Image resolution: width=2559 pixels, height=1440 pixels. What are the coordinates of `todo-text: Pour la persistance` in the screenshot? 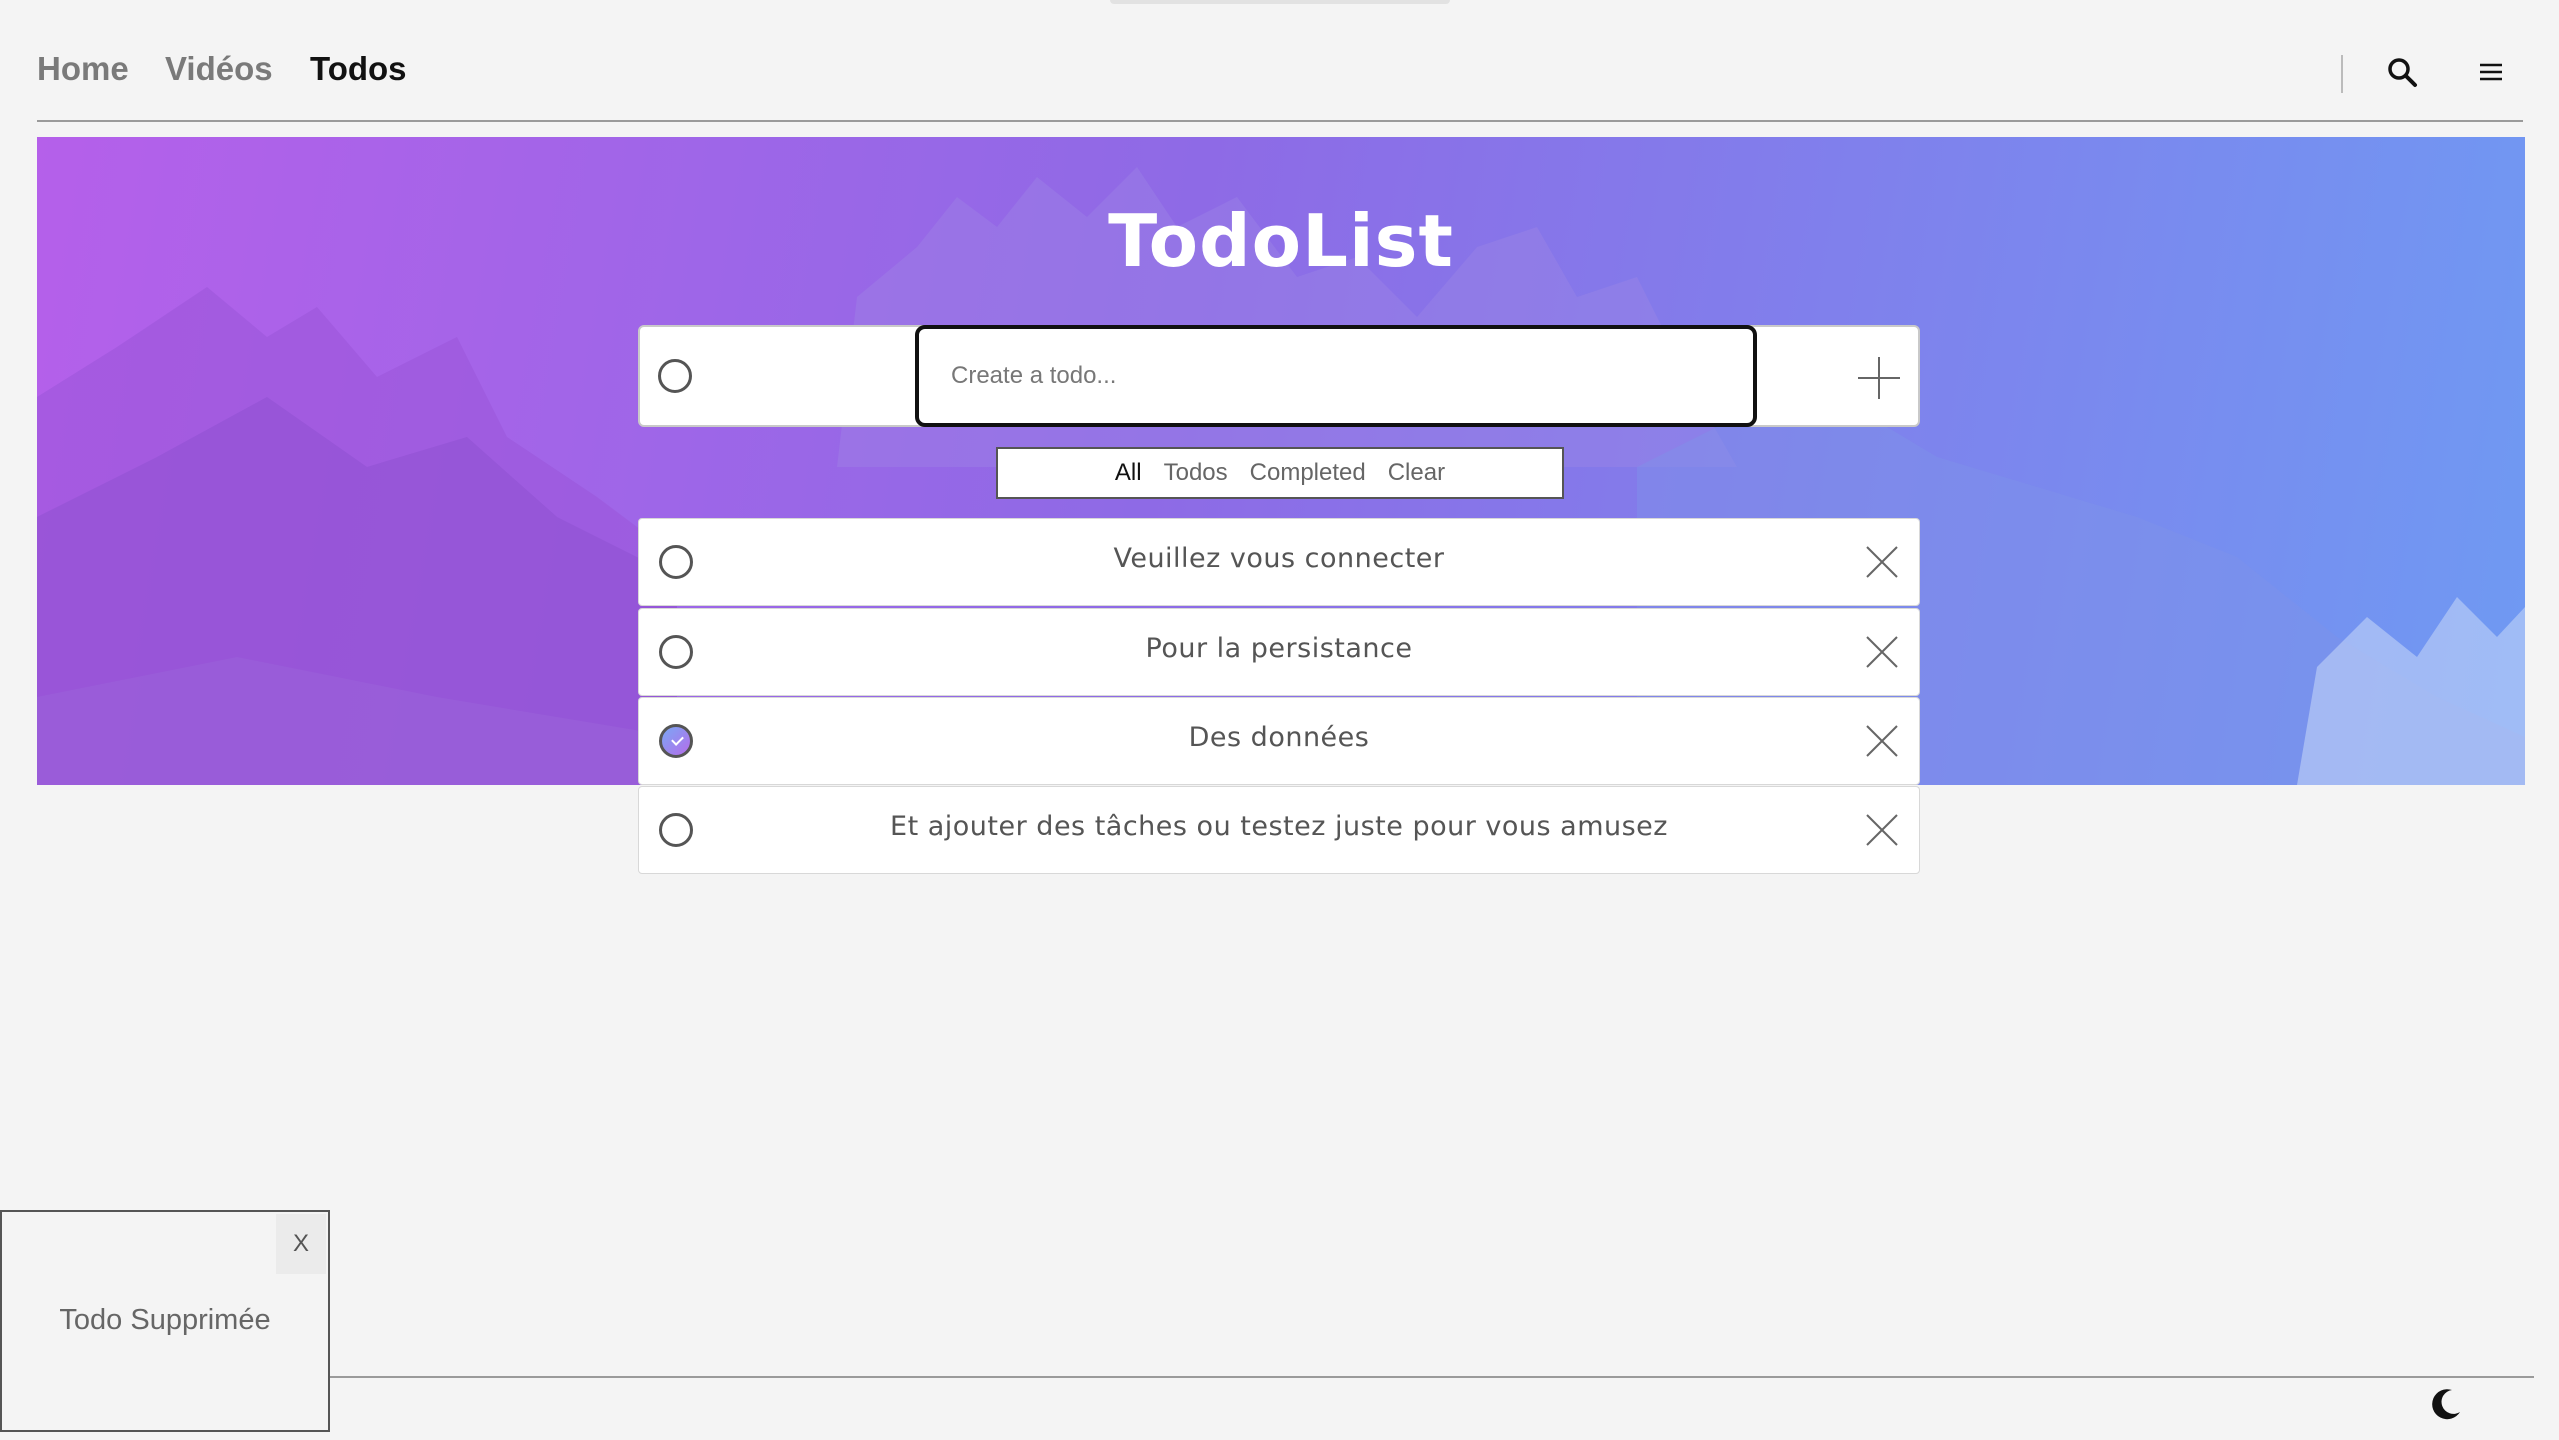 It's located at (1279, 648).